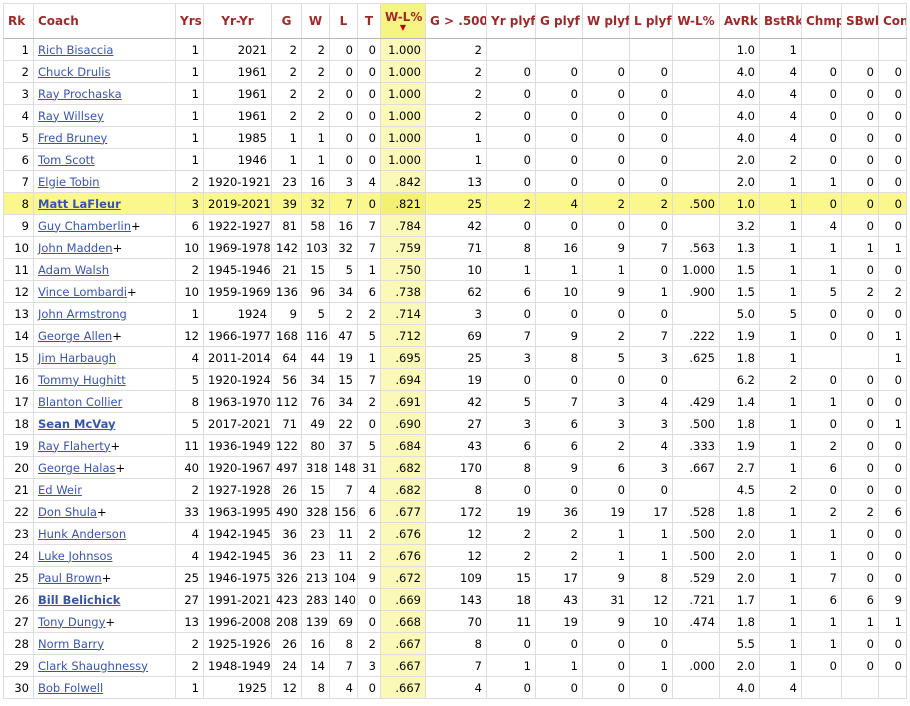 This screenshot has height=706, width=910. I want to click on coach-link: Bill Belichick, so click(79, 600).